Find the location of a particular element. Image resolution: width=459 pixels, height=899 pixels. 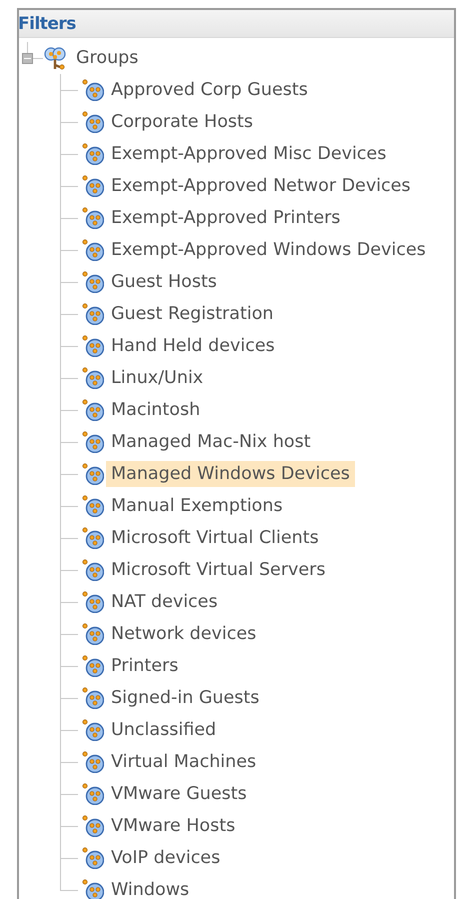

tree-item: Exempt-Approved Misc Devices is located at coordinates (249, 154).